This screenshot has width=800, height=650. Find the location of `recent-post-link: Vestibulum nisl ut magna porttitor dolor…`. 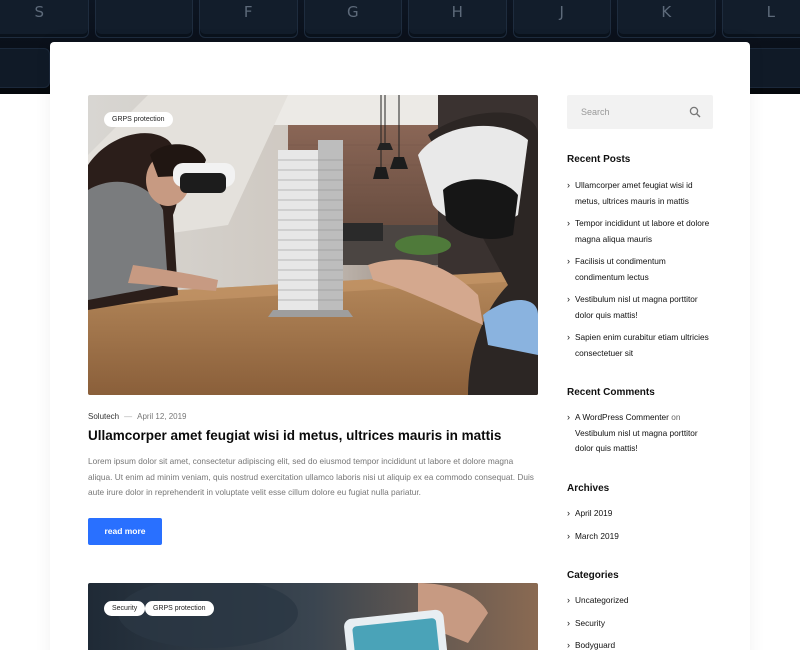

recent-post-link: Vestibulum nisl ut magna porttitor dolor… is located at coordinates (636, 307).